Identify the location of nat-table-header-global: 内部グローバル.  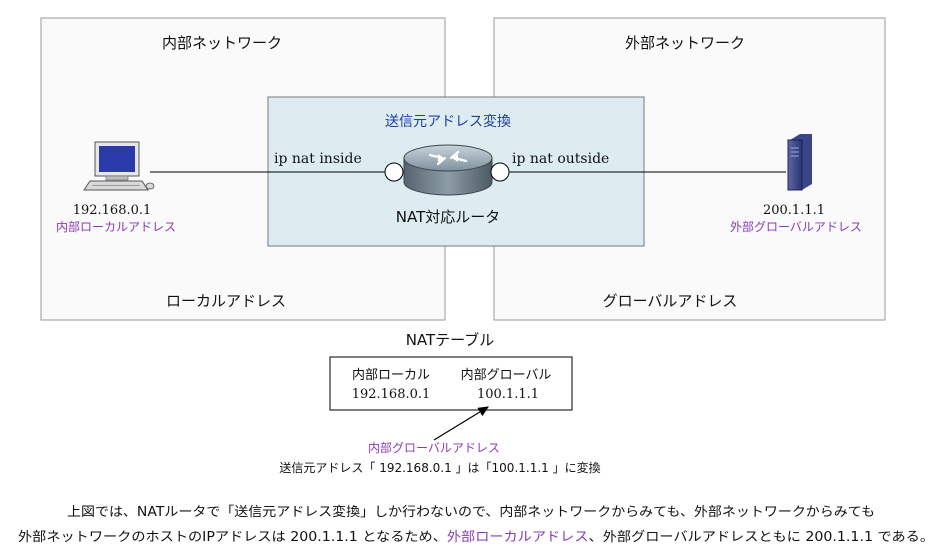
(506, 375).